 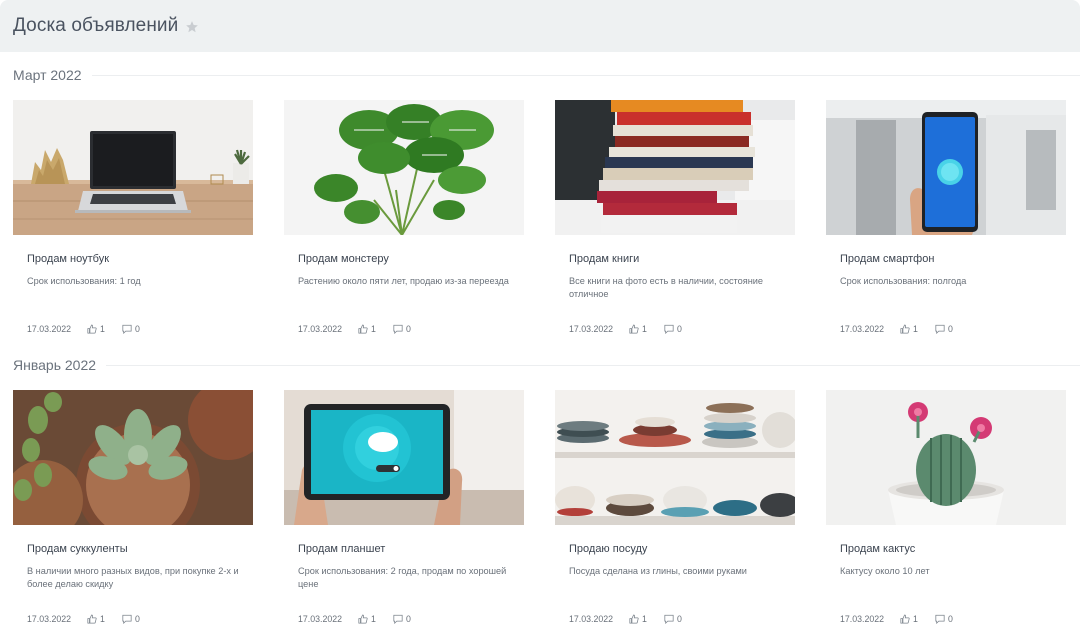 I want to click on dishes-photo, so click(x=675, y=457).